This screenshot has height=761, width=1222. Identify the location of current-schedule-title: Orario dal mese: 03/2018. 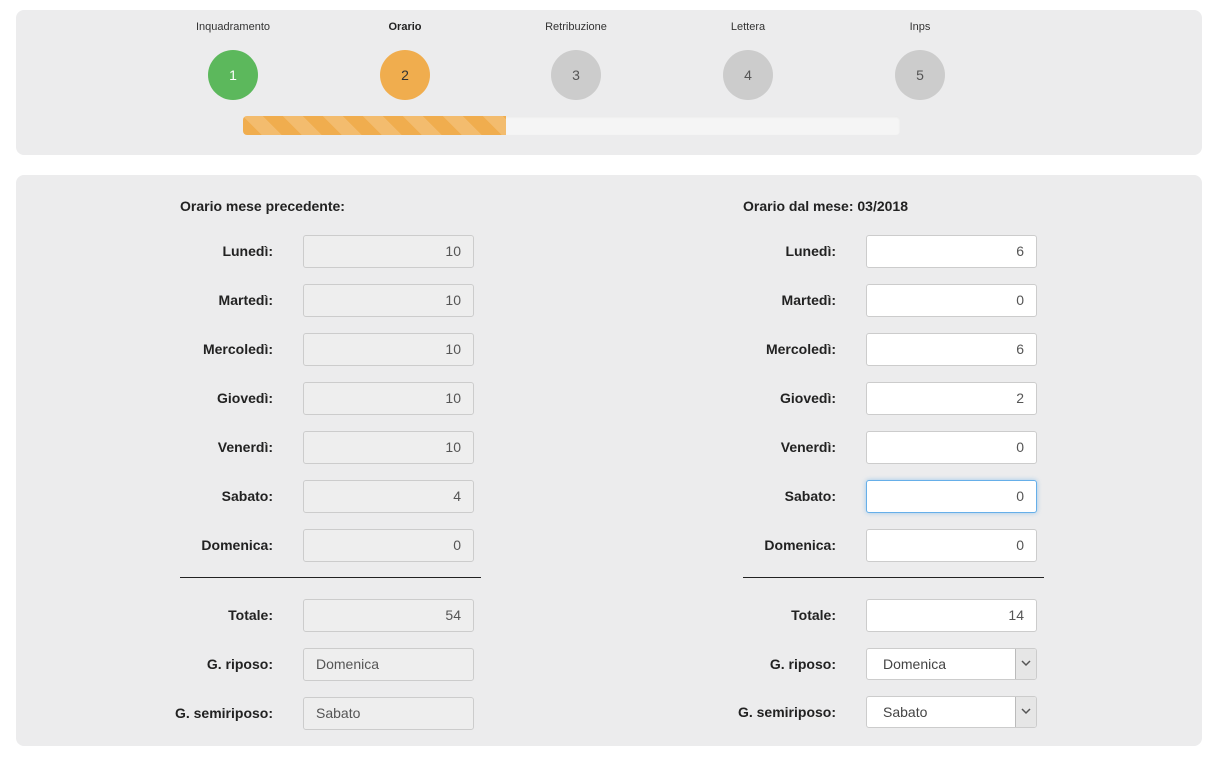
(825, 206).